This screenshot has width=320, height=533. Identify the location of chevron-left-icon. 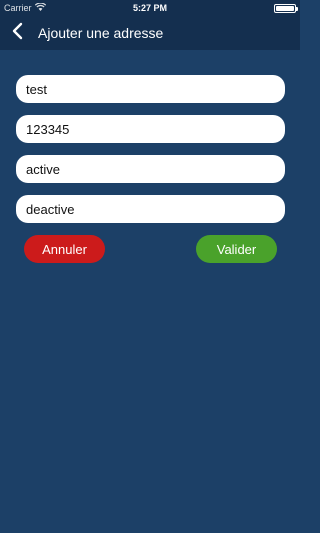
(17, 33).